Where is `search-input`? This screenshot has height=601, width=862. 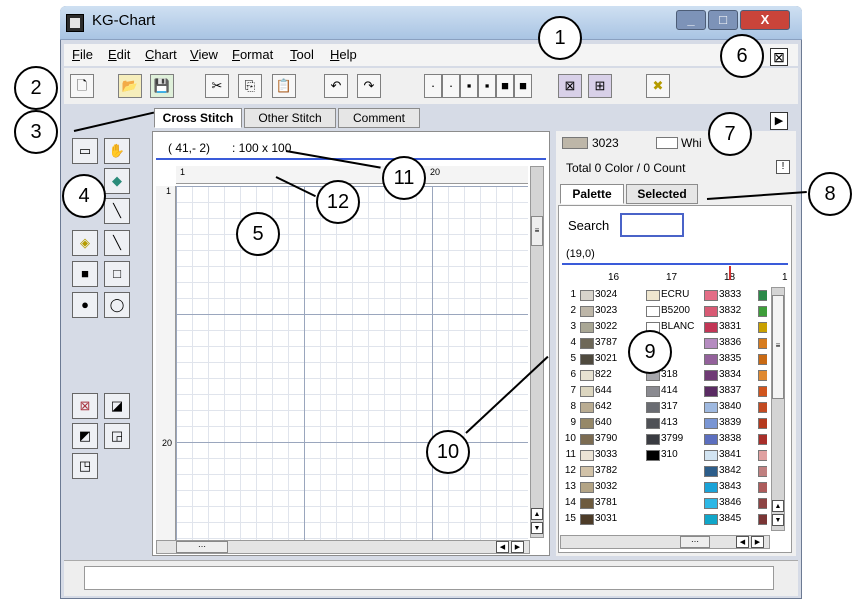
search-input is located at coordinates (652, 225).